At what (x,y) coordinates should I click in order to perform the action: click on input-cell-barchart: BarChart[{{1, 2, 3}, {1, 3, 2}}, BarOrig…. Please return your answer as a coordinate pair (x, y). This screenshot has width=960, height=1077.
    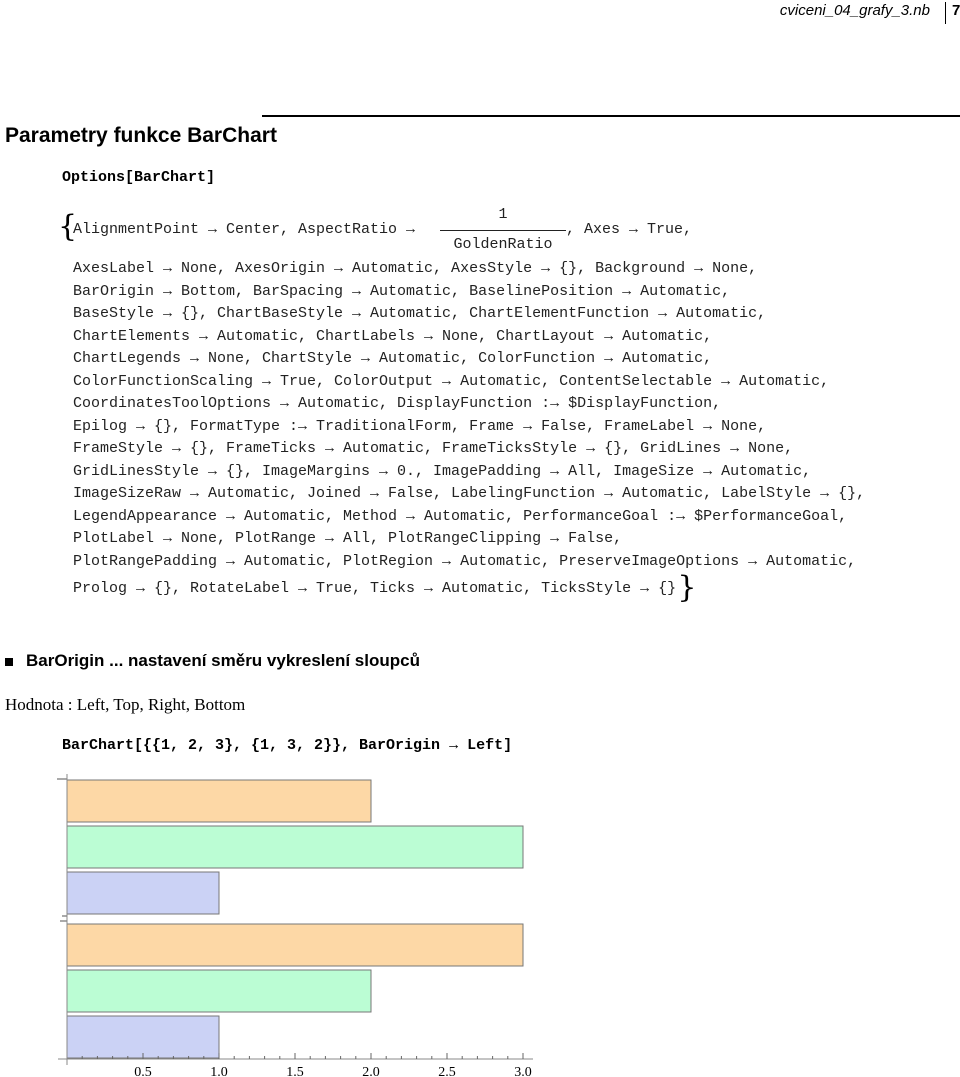
    Looking at the image, I should click on (287, 745).